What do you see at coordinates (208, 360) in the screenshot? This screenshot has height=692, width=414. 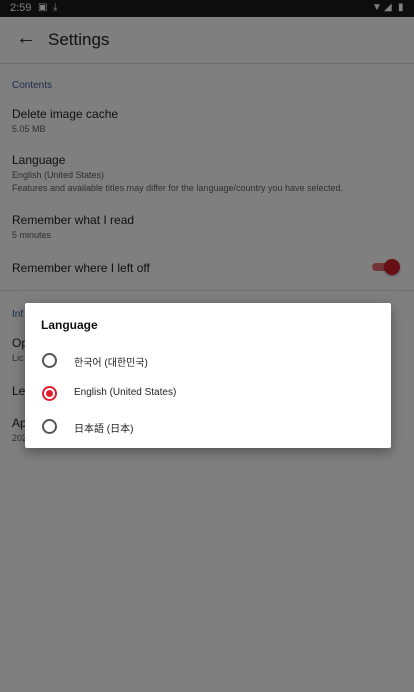 I see `language-option-korean: 한국어 (대한민국)` at bounding box center [208, 360].